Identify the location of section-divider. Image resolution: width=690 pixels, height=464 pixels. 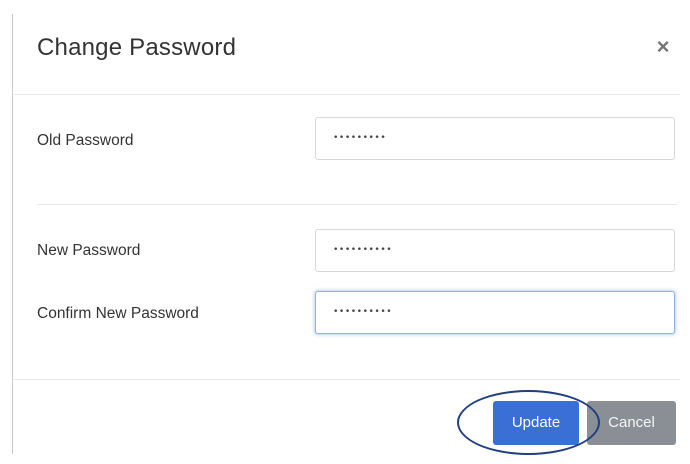
(357, 204).